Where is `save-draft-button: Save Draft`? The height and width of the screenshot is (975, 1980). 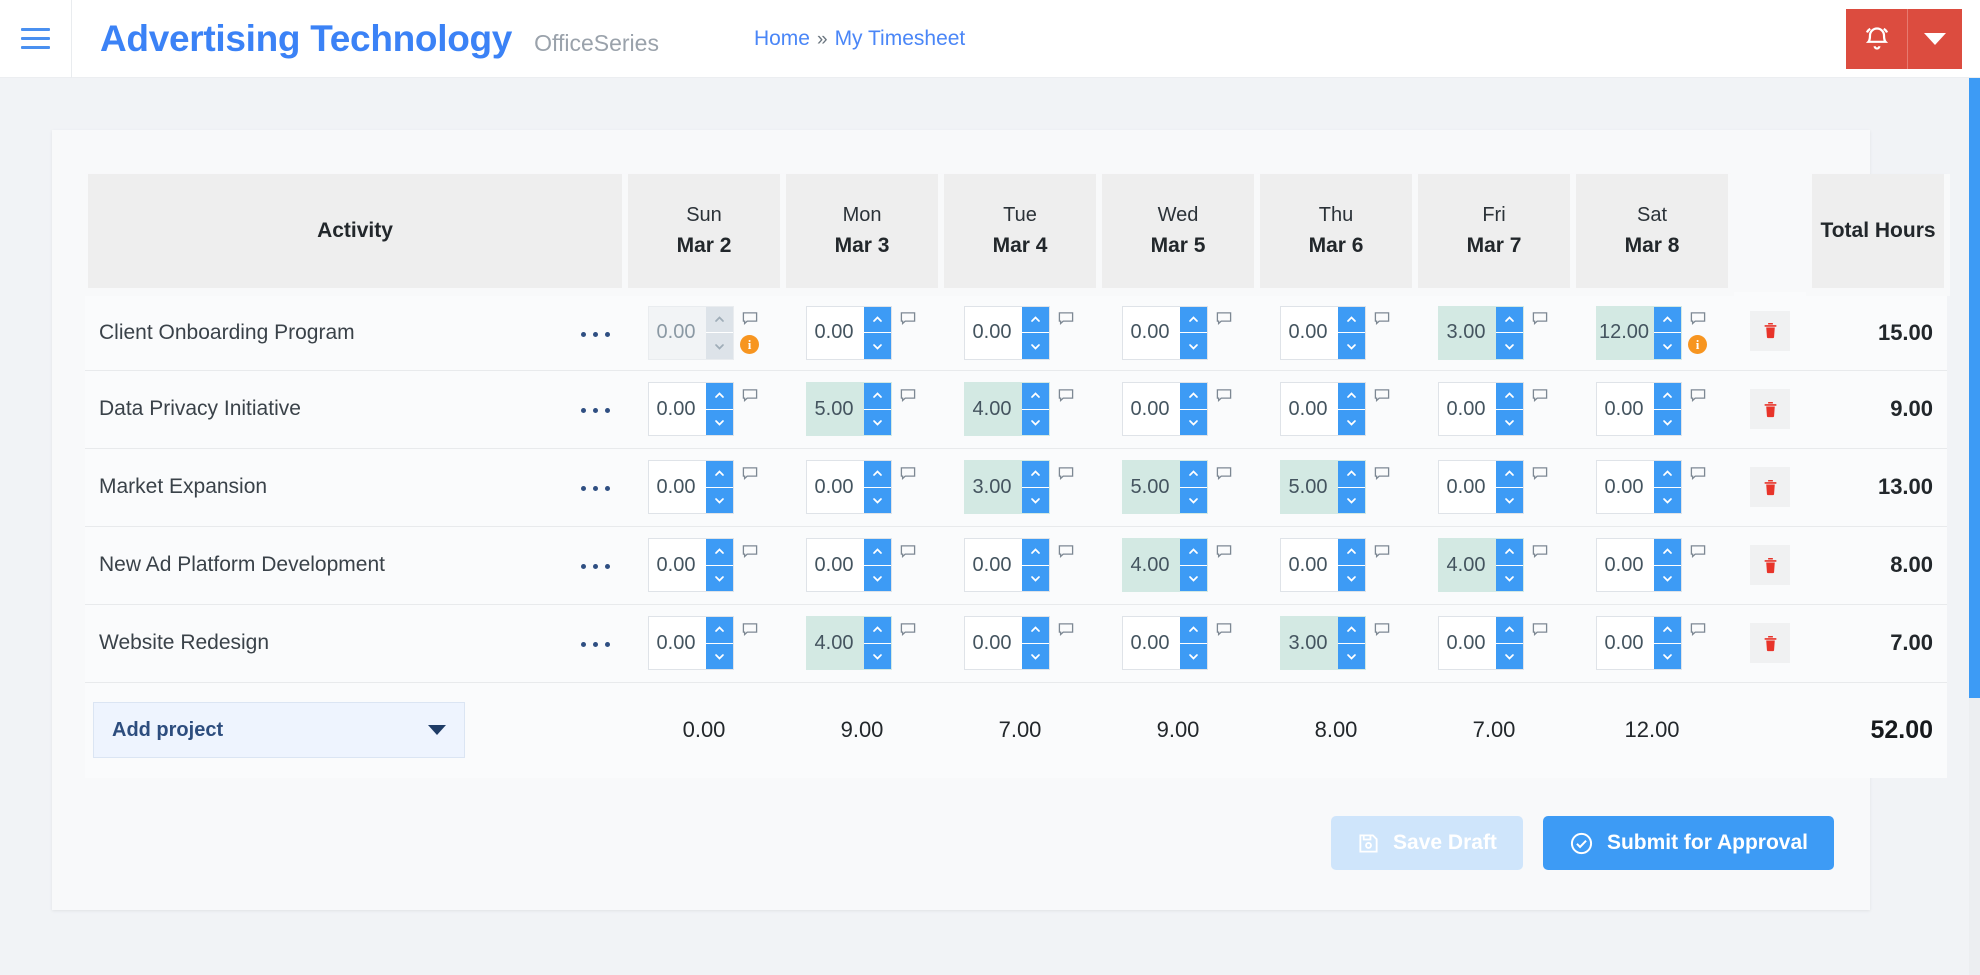
save-draft-button: Save Draft is located at coordinates (1427, 843).